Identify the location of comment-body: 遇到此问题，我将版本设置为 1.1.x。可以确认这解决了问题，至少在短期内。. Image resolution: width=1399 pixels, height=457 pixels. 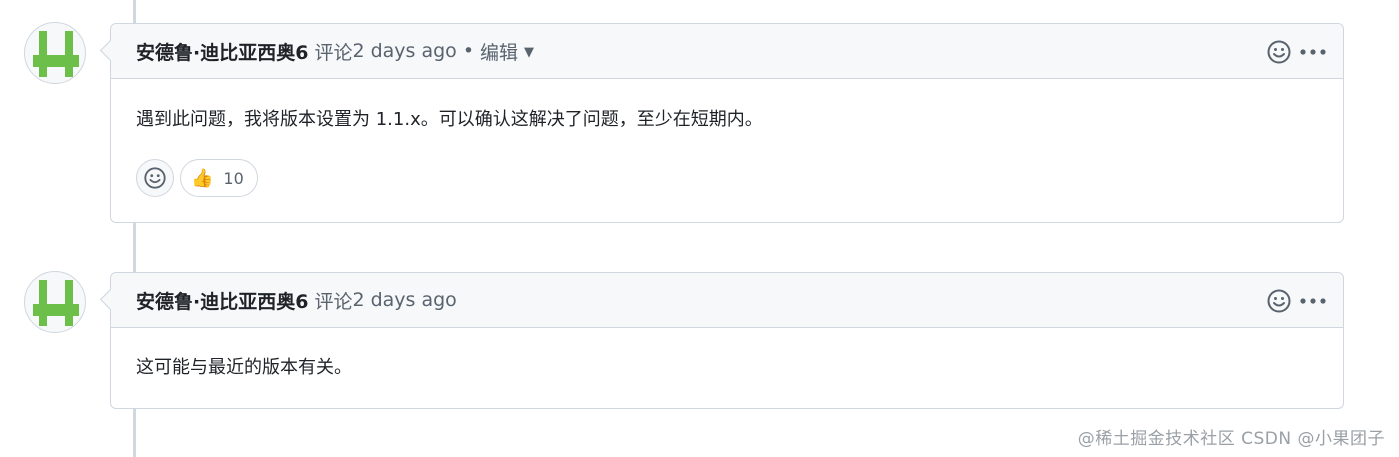
(449, 119).